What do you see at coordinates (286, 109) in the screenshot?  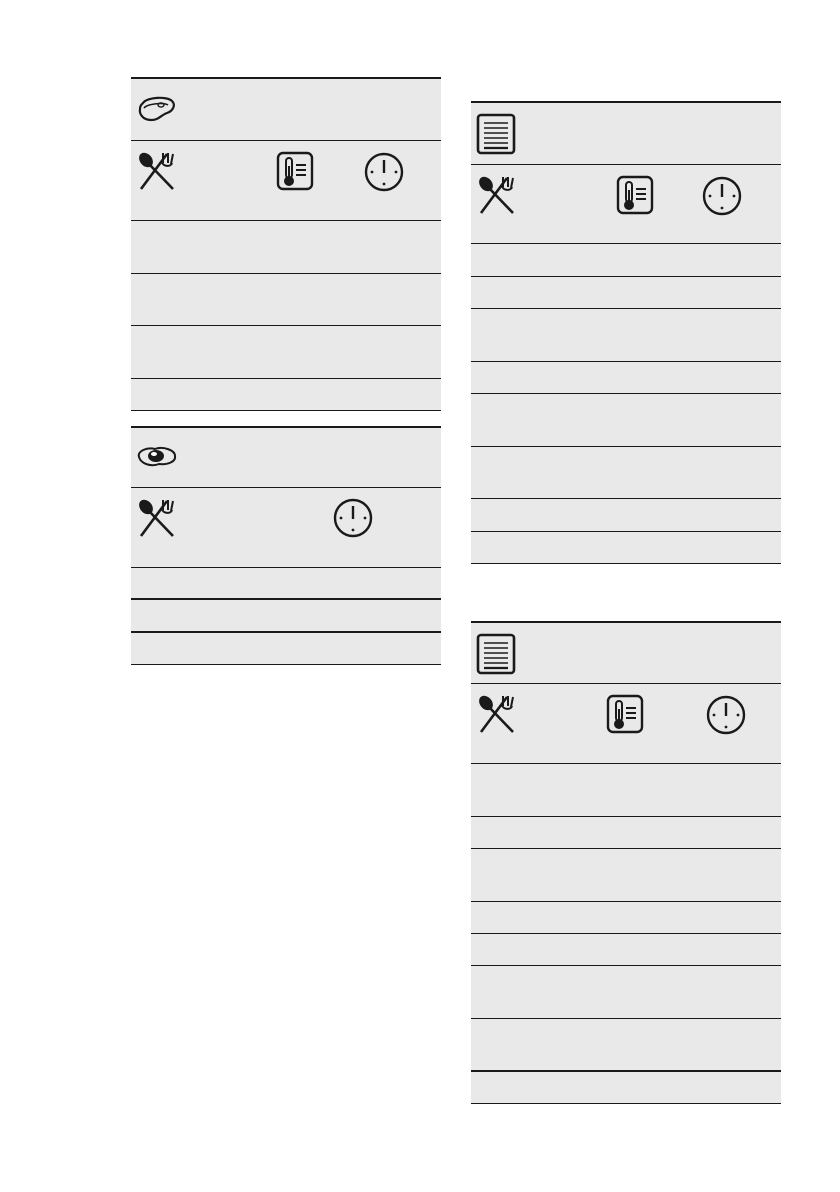 I see `meat-category-row` at bounding box center [286, 109].